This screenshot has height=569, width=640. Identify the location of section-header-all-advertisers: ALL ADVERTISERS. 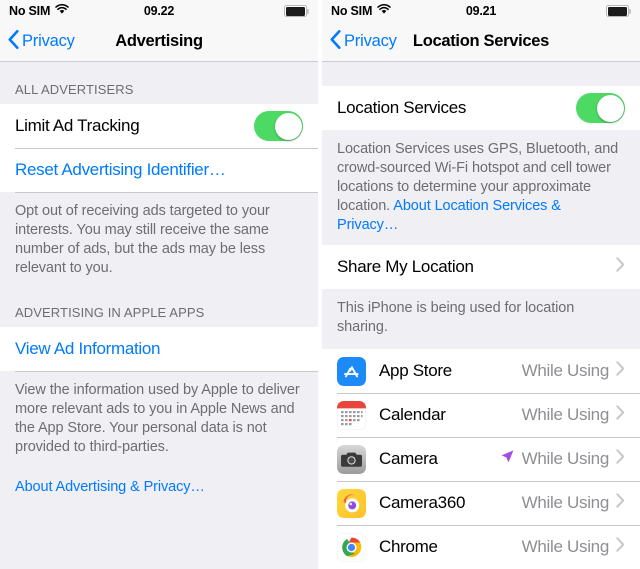
(159, 83).